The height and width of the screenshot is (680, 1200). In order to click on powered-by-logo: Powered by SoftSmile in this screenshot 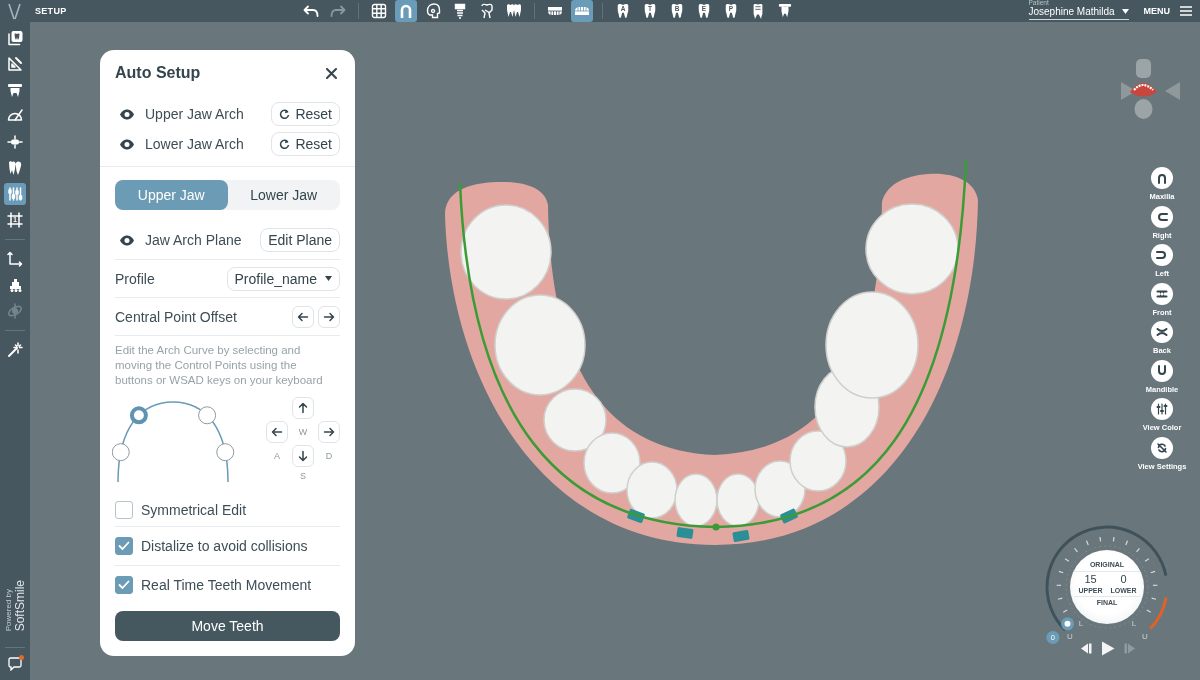, I will do `click(15, 606)`.